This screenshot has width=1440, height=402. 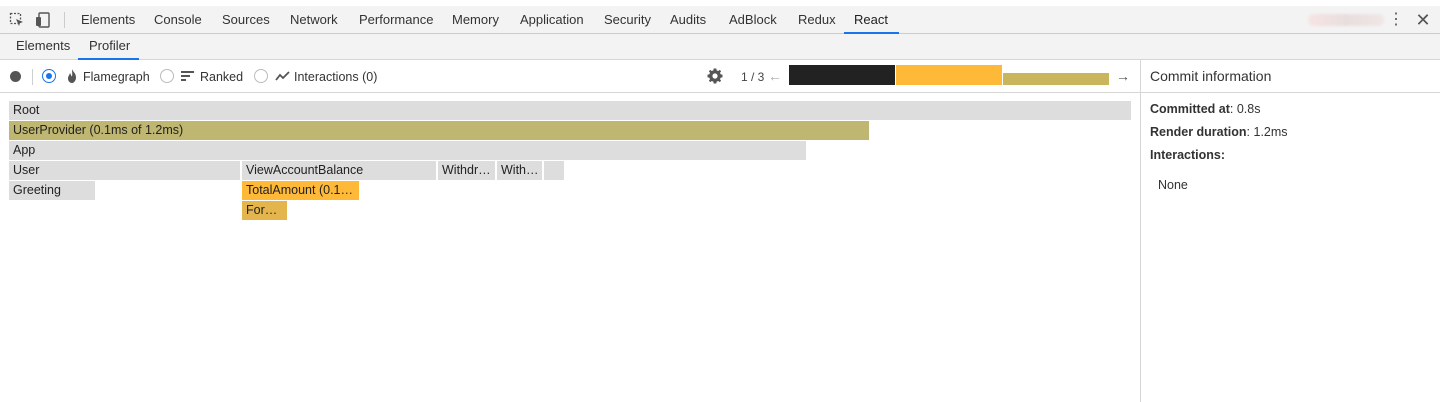 What do you see at coordinates (1290, 76) in the screenshot?
I see `commit-information-title: Commit information` at bounding box center [1290, 76].